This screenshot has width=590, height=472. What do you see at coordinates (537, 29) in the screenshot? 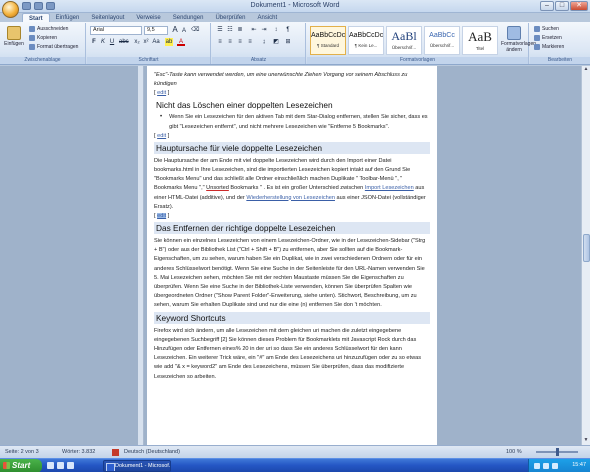
I see `binoculars-icon` at bounding box center [537, 29].